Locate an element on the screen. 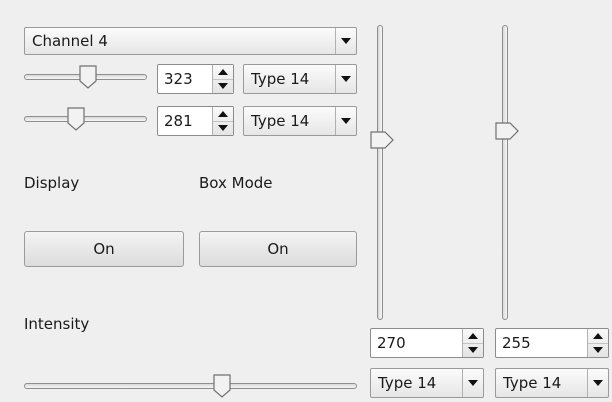 The width and height of the screenshot is (612, 402). intensity-slider-handle is located at coordinates (222, 388).